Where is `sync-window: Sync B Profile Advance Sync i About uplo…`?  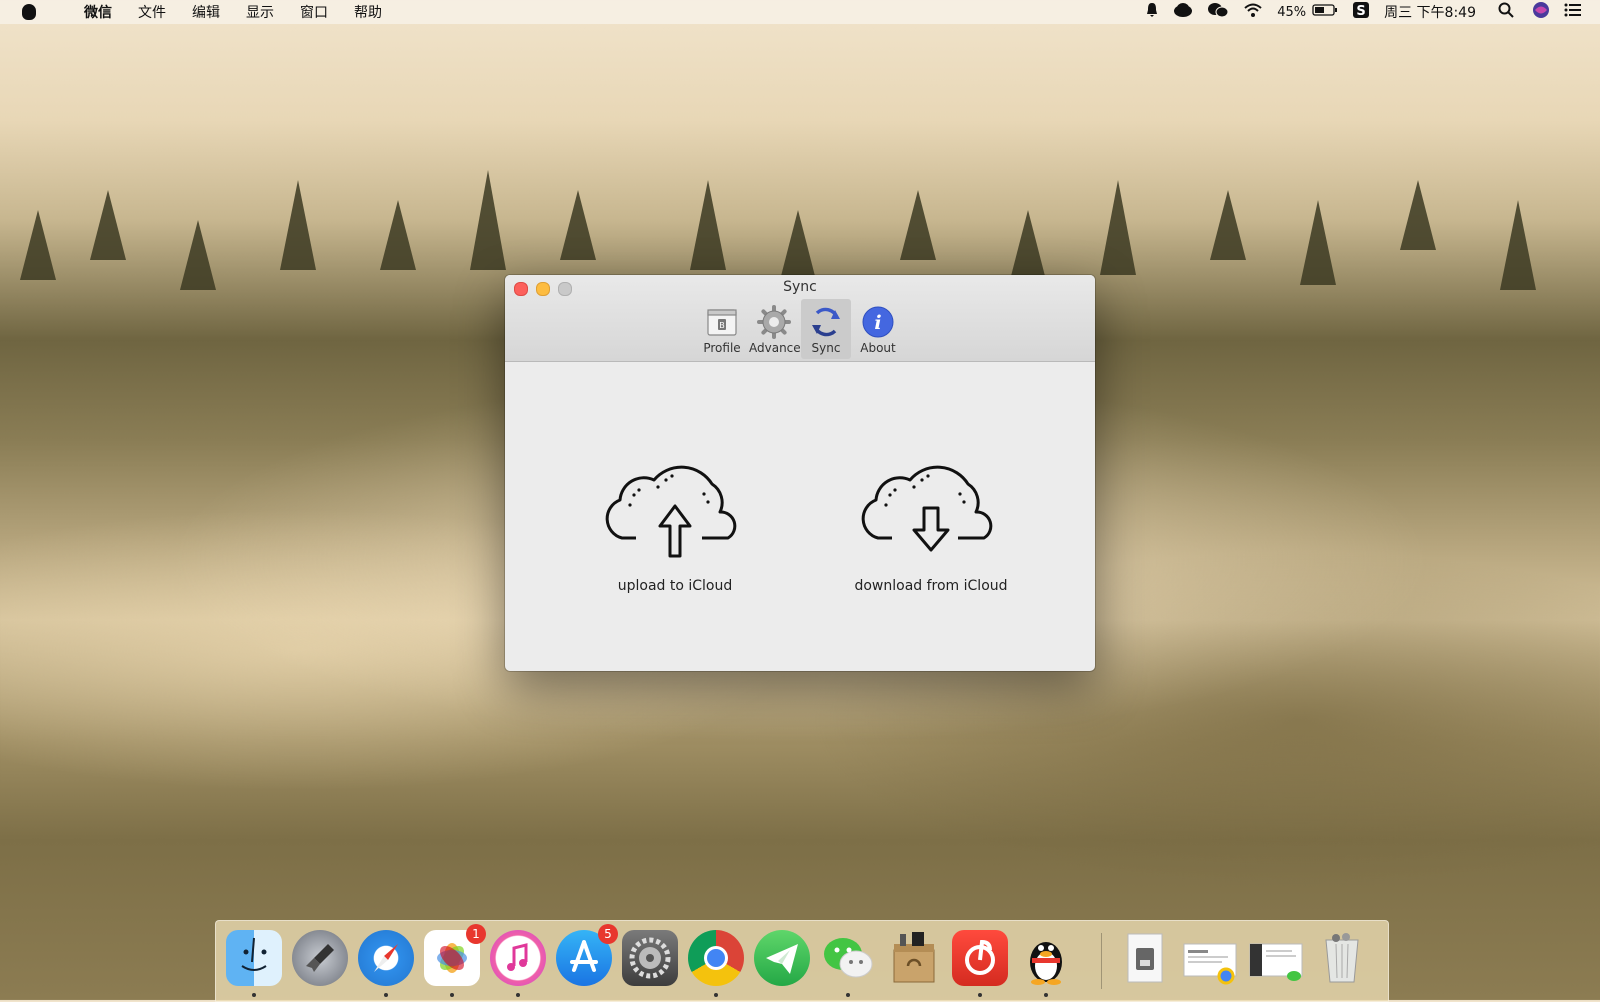
sync-window: Sync B Profile Advance Sync i About uplo… is located at coordinates (800, 473).